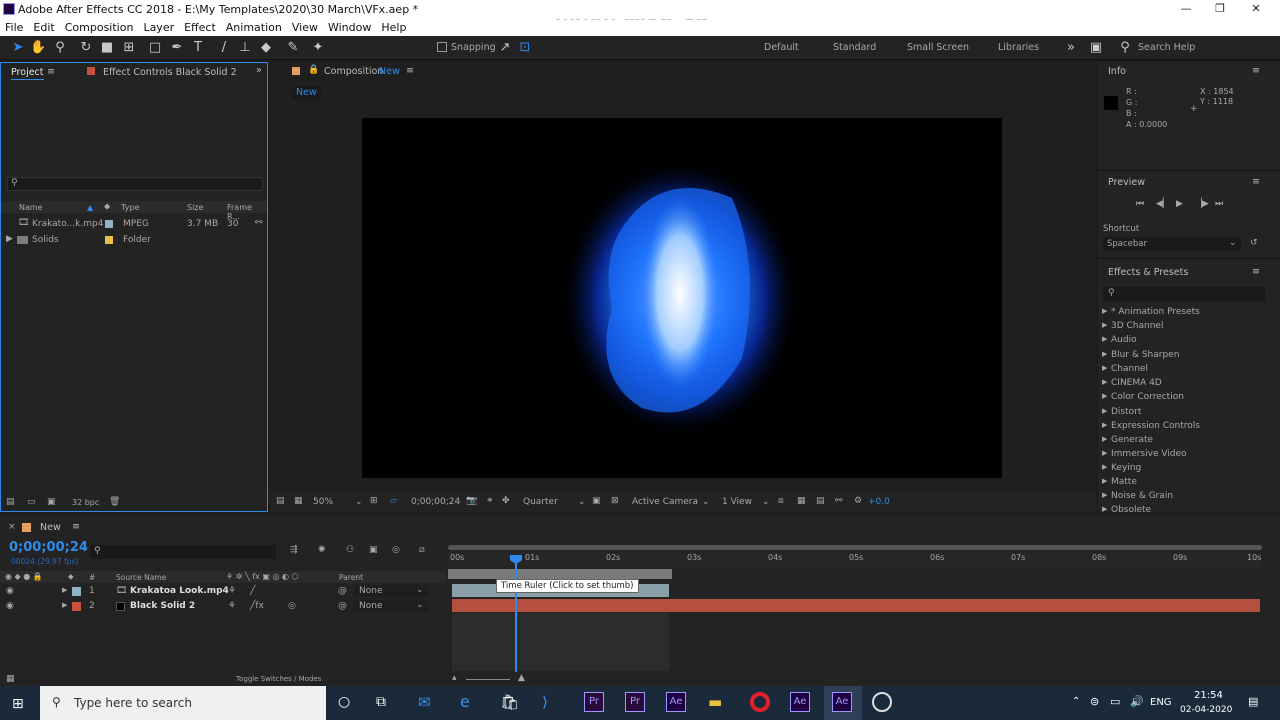 The image size is (1280, 720). Describe the element at coordinates (1129, 369) in the screenshot. I see `effect-category: Channel` at that location.